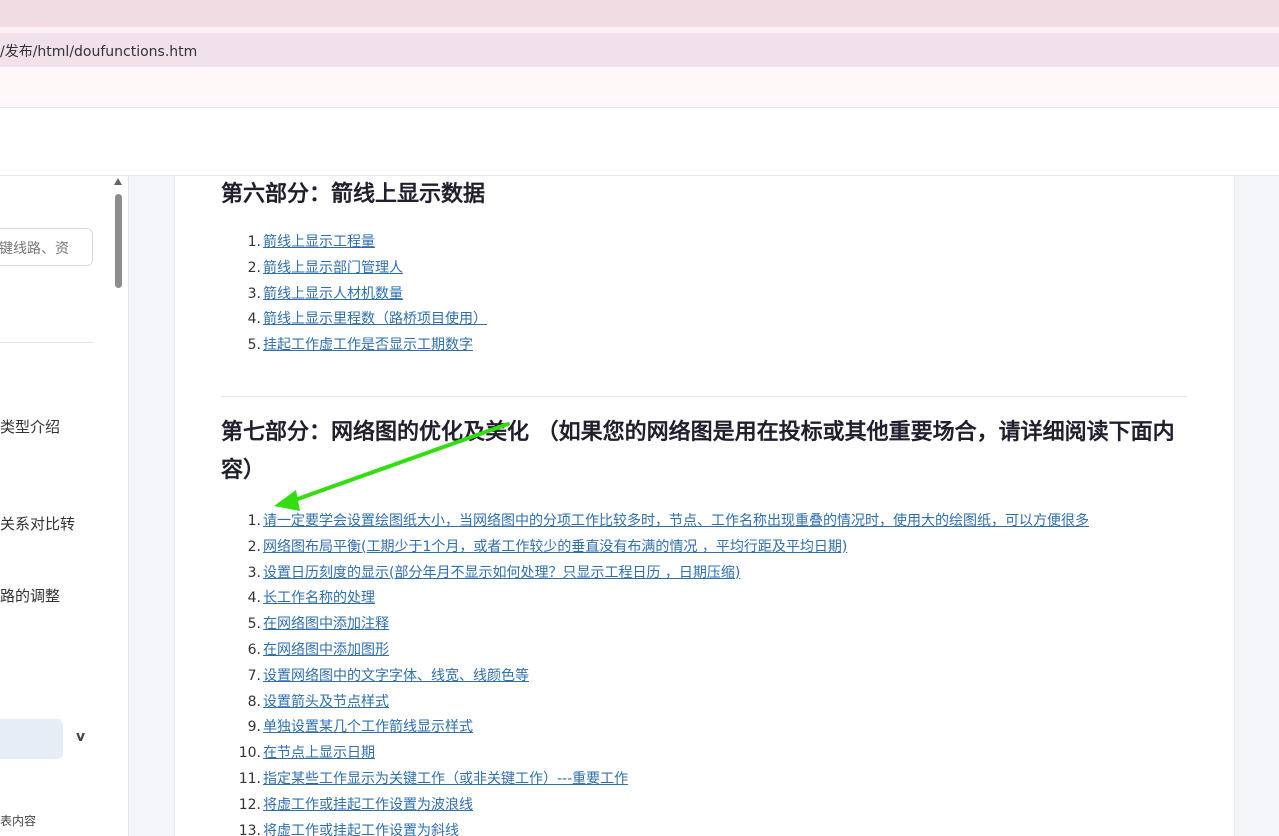 This screenshot has width=1279, height=836. I want to click on list-item: 2. 箭线上显示部门管理人, so click(354, 269).